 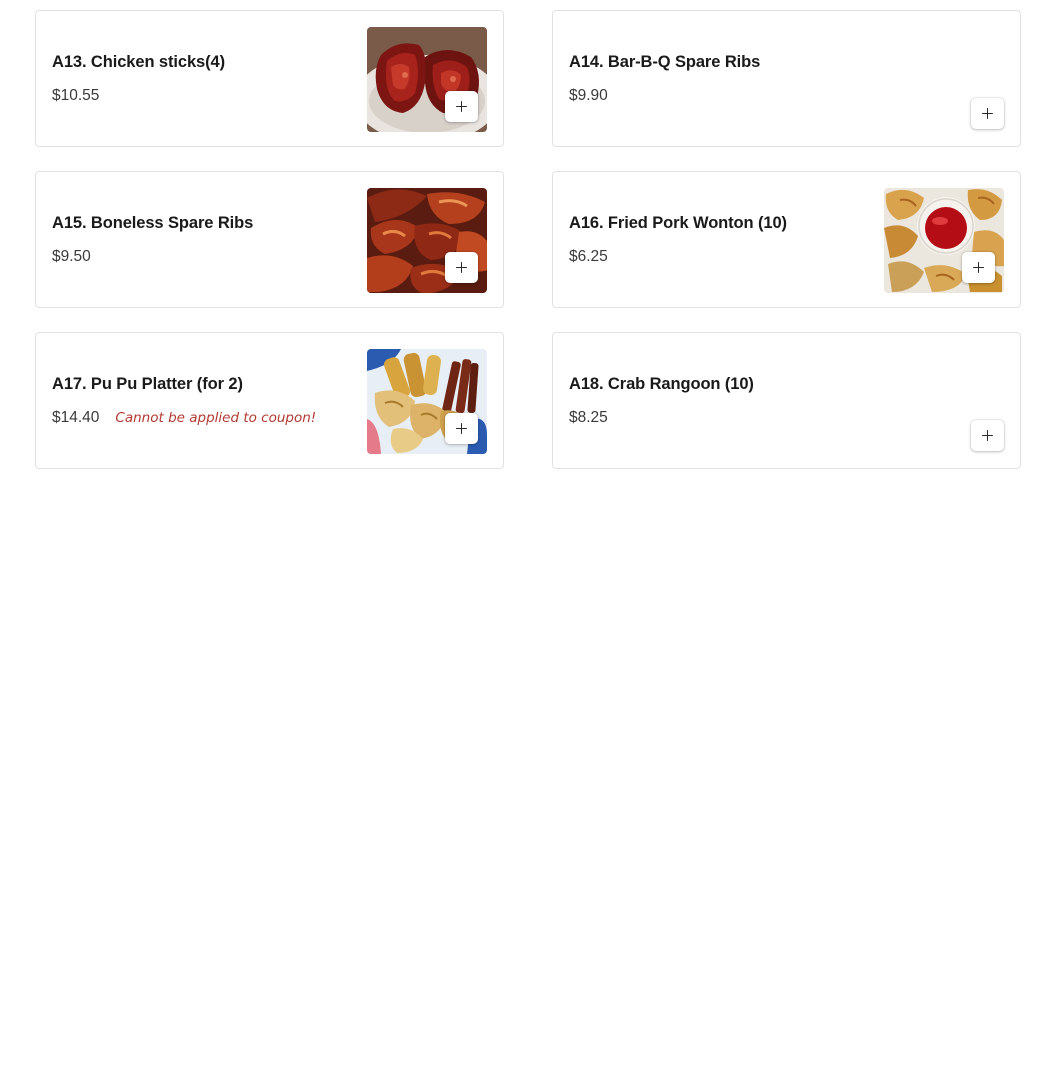 I want to click on coupon-restriction-note: Cannot be applied to coupon!, so click(x=216, y=417).